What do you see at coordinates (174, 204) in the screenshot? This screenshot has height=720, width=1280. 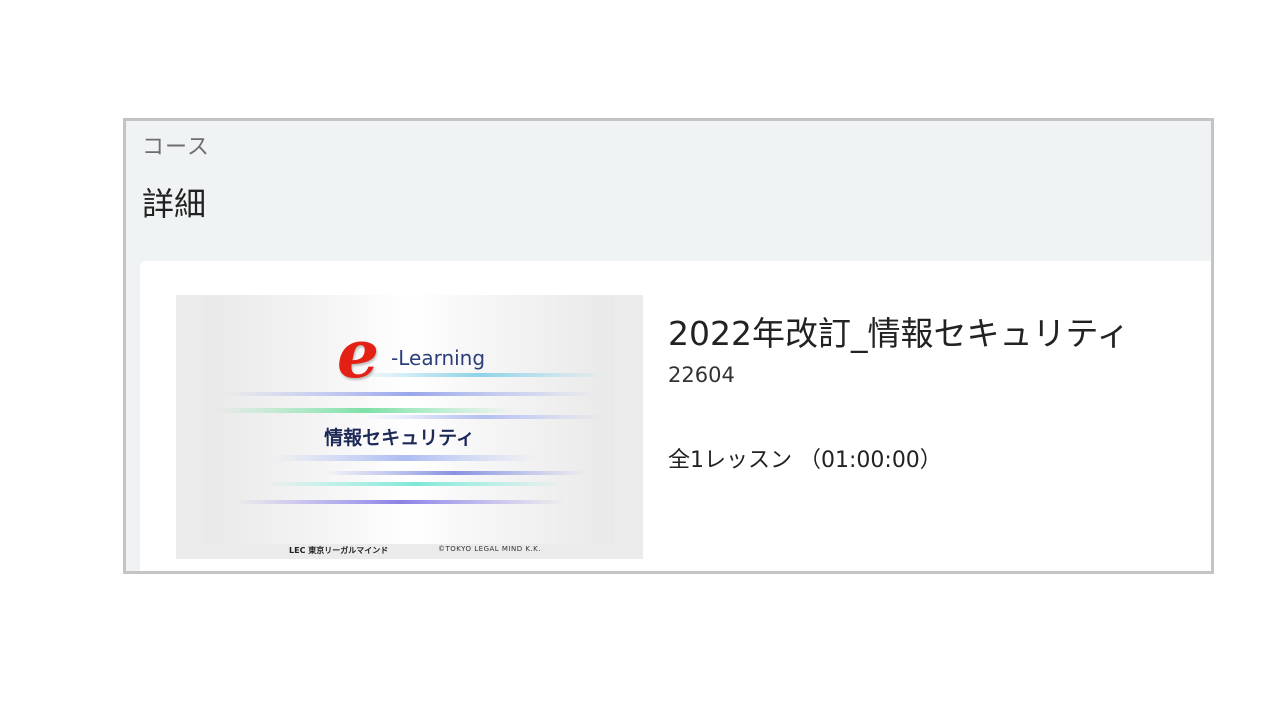 I see `page-title: 詳細` at bounding box center [174, 204].